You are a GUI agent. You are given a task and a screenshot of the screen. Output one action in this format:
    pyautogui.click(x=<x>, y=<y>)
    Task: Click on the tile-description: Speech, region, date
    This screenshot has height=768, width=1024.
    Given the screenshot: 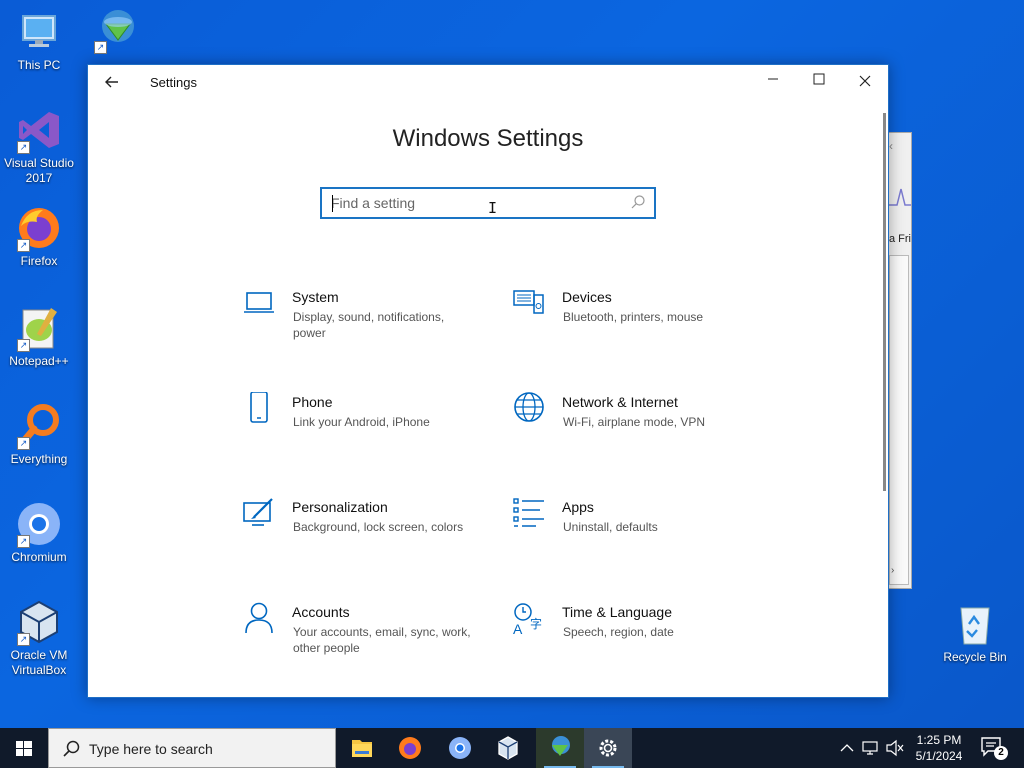 What is the action you would take?
    pyautogui.click(x=618, y=632)
    